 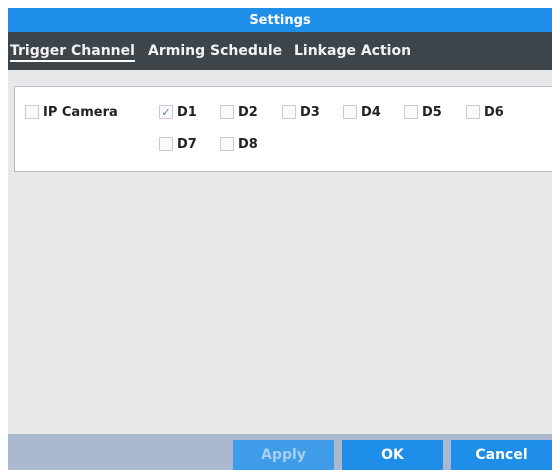 I want to click on dialog-title: Settings, so click(x=280, y=20).